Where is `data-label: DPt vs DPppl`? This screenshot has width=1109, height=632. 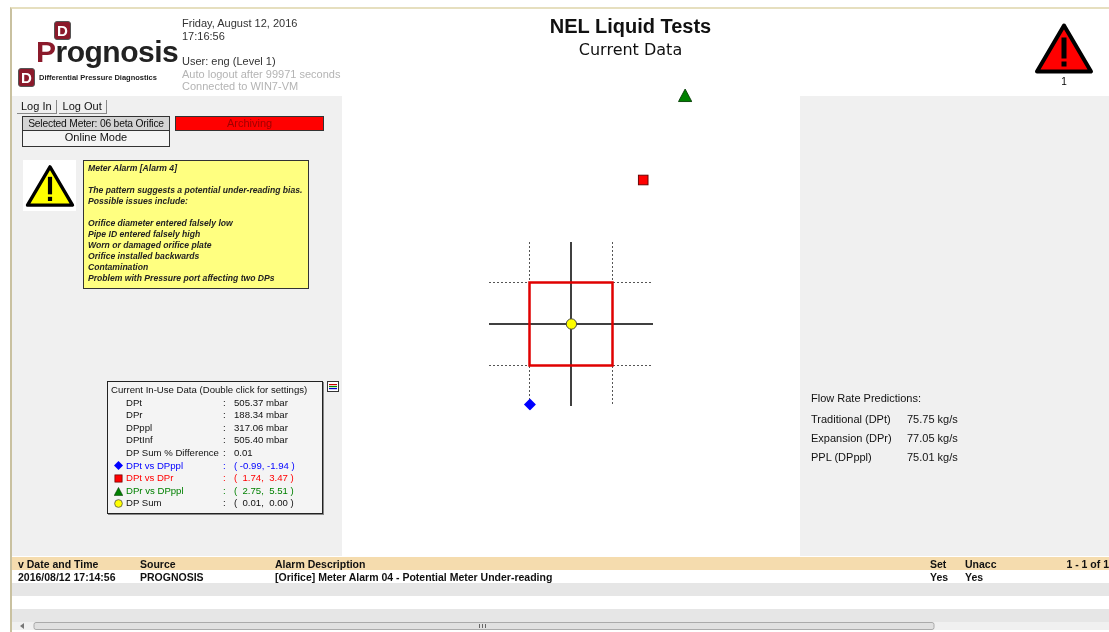
data-label: DPt vs DPppl is located at coordinates (155, 466).